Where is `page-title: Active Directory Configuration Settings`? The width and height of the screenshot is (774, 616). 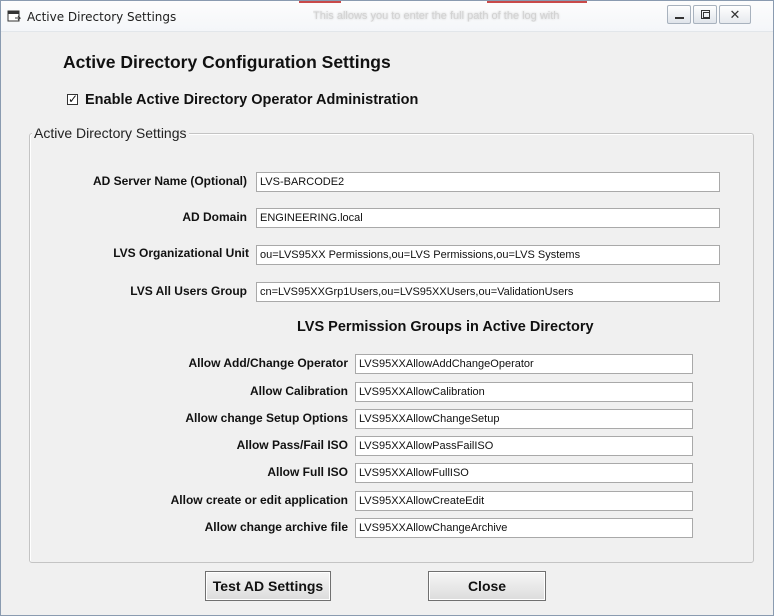 page-title: Active Directory Configuration Settings is located at coordinates (227, 62).